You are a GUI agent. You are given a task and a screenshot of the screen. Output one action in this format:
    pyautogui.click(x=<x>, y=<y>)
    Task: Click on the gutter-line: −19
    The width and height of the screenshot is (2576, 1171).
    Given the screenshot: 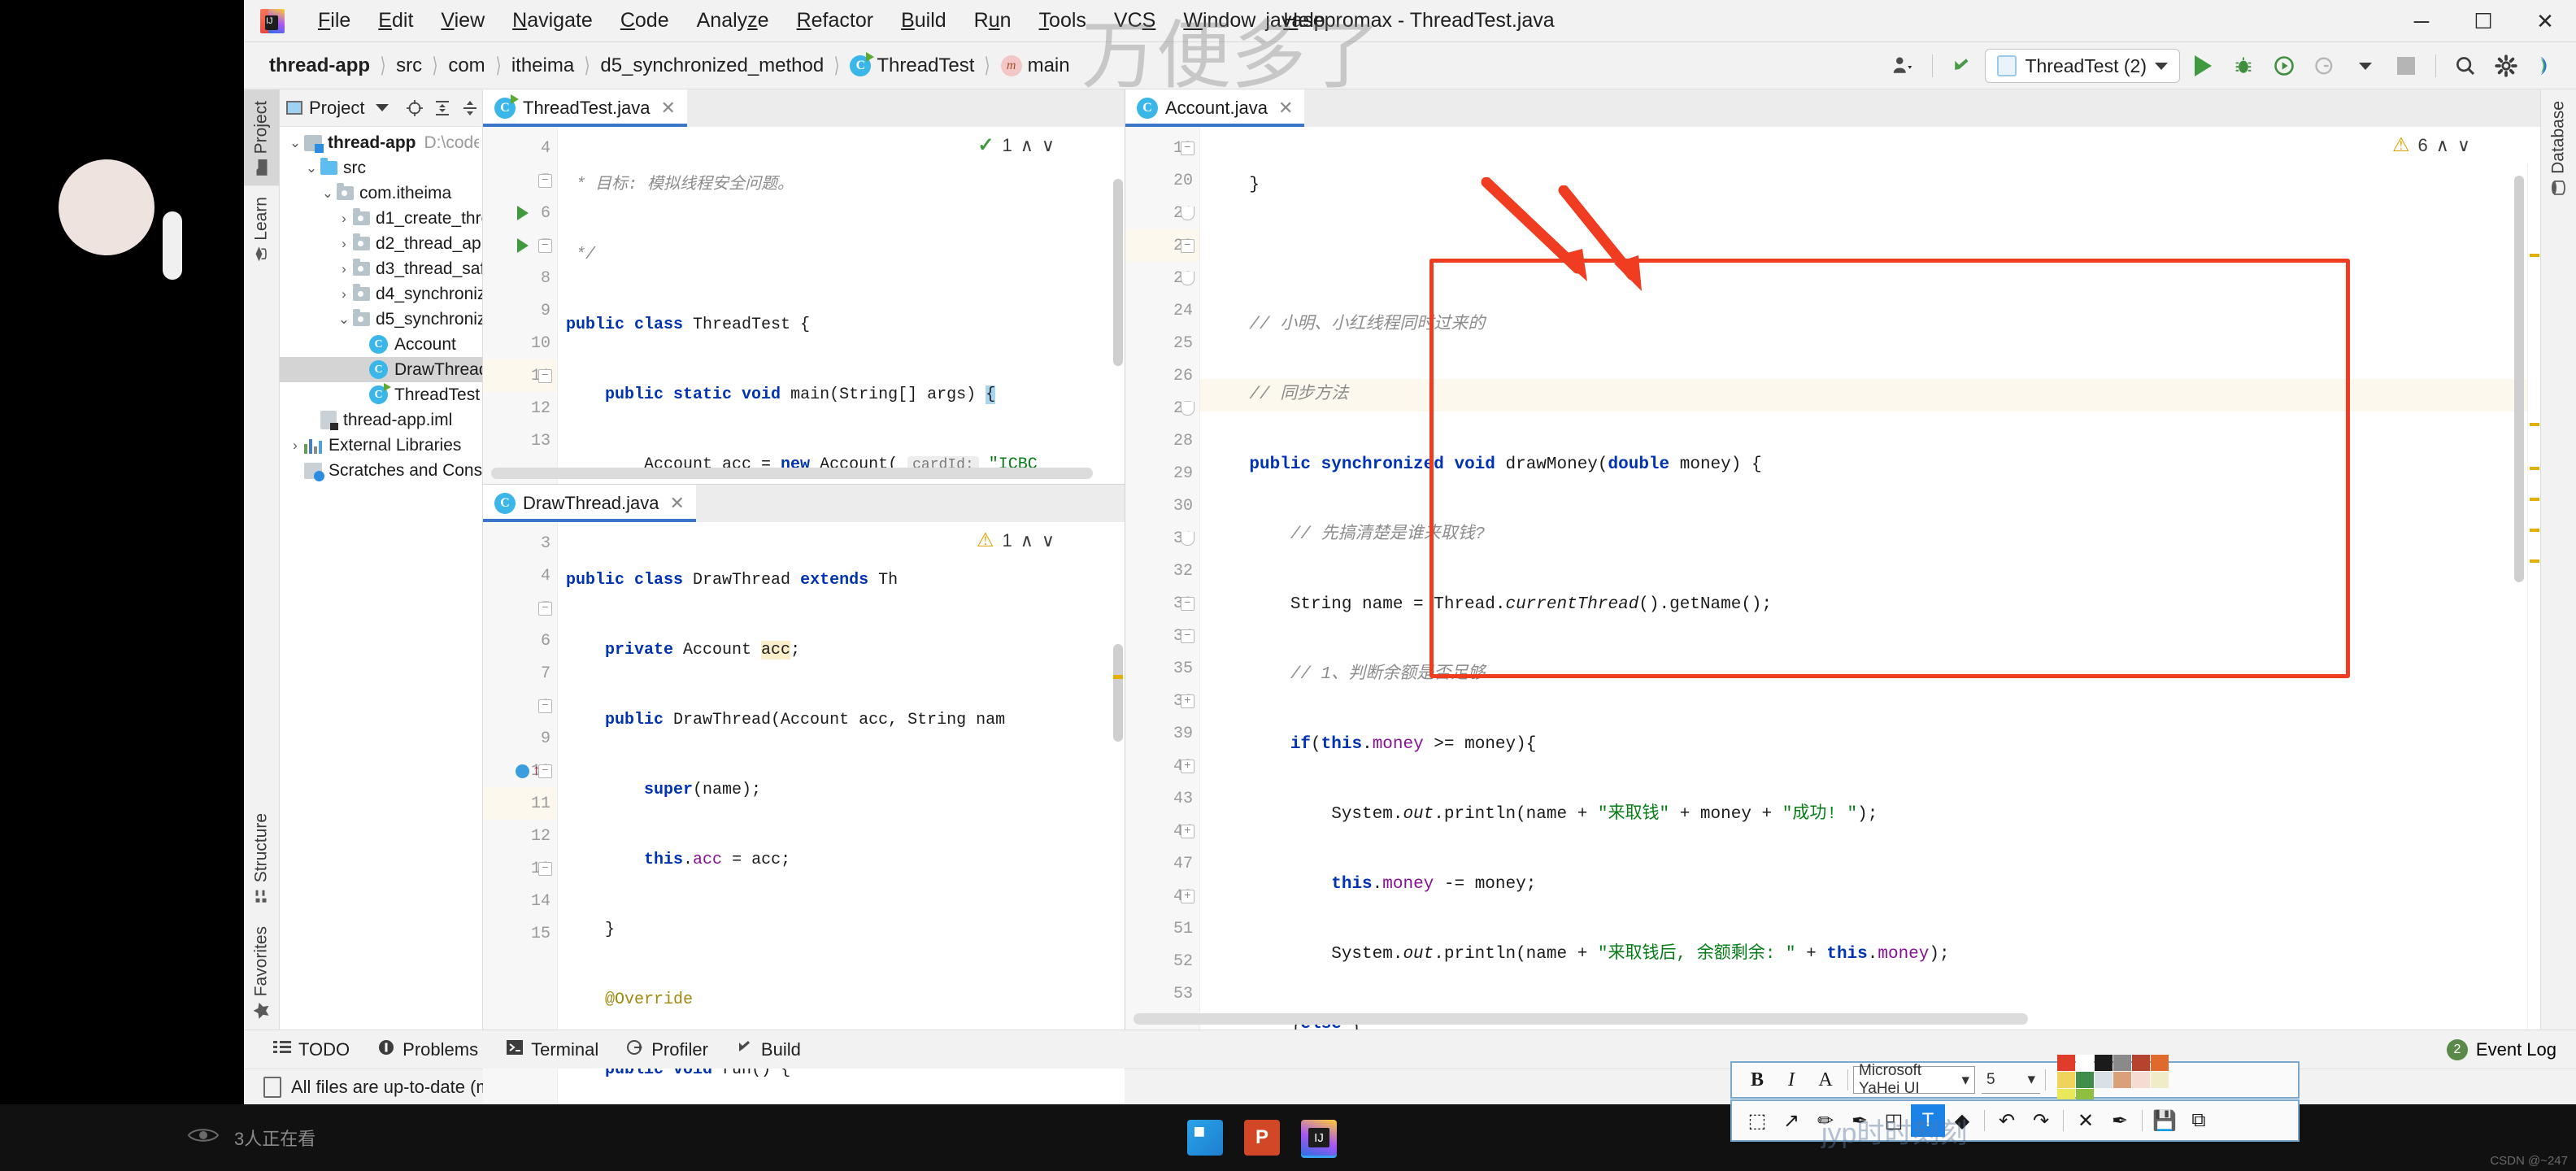 What is the action you would take?
    pyautogui.click(x=1162, y=148)
    